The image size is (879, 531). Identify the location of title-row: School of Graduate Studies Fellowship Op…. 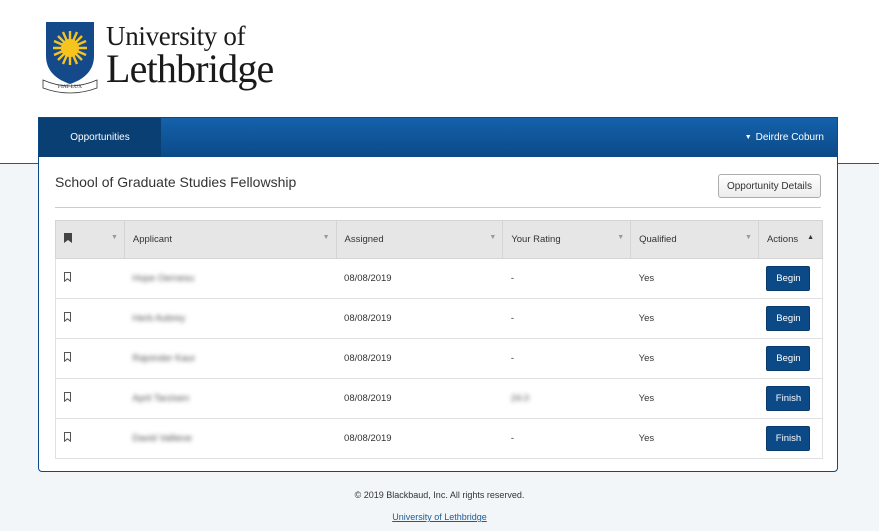
(438, 182).